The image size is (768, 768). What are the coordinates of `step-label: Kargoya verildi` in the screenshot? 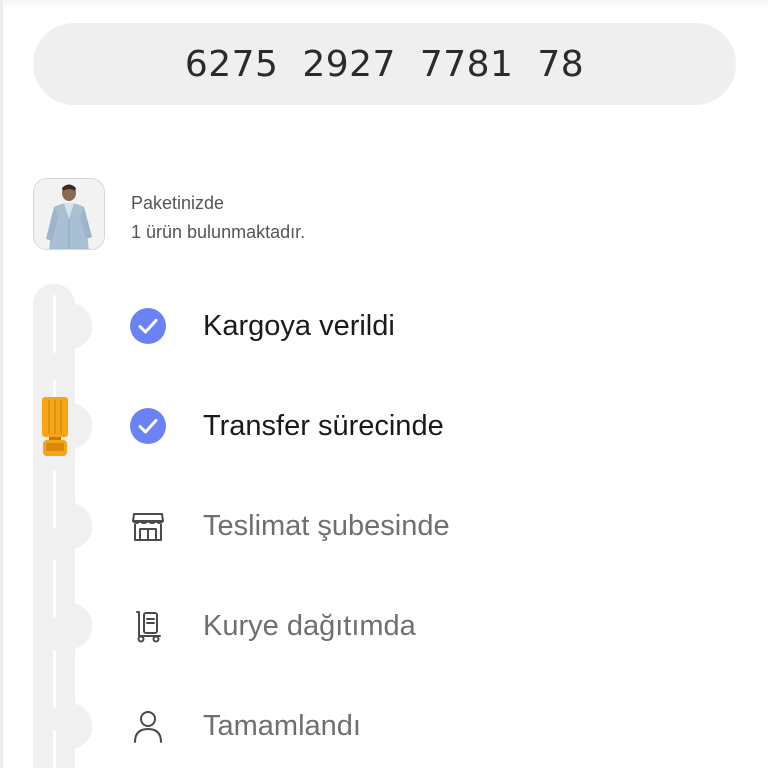 It's located at (299, 325).